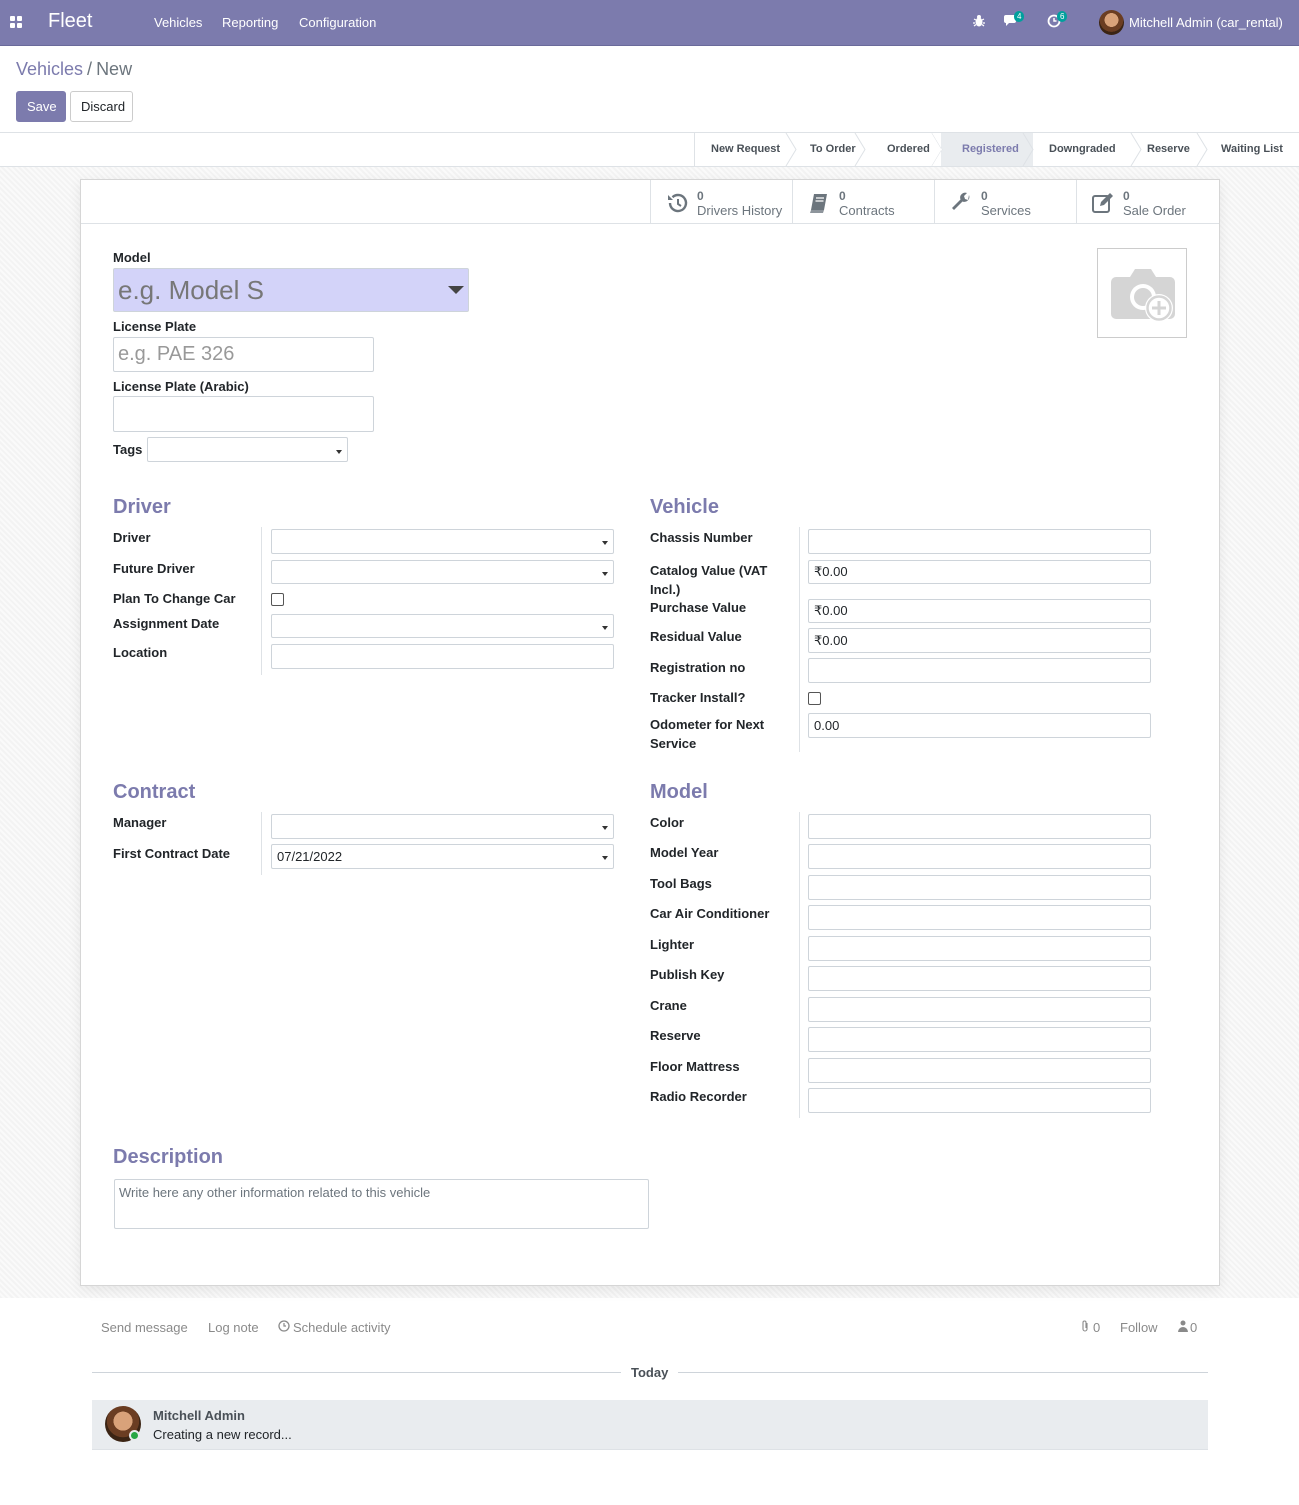 The width and height of the screenshot is (1299, 1505). Describe the element at coordinates (678, 203) in the screenshot. I see `history-icon` at that location.